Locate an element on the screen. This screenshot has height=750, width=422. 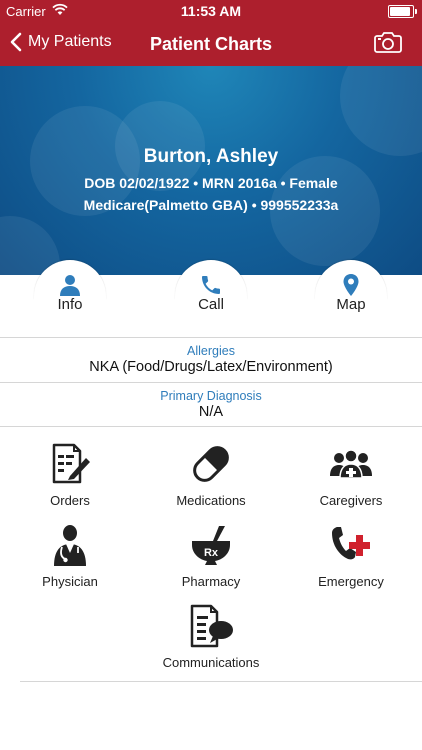
map-pin-icon is located at coordinates (351, 285).